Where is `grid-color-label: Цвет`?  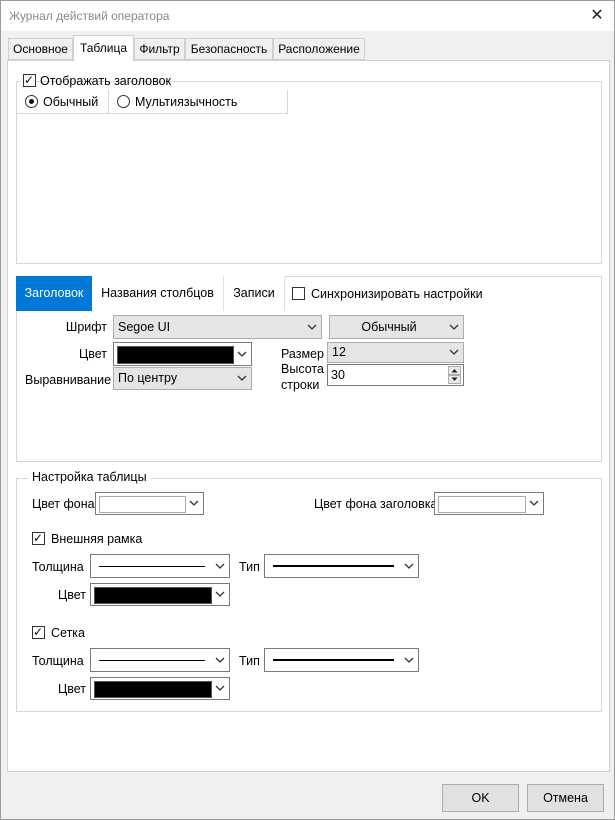 grid-color-label: Цвет is located at coordinates (72, 689).